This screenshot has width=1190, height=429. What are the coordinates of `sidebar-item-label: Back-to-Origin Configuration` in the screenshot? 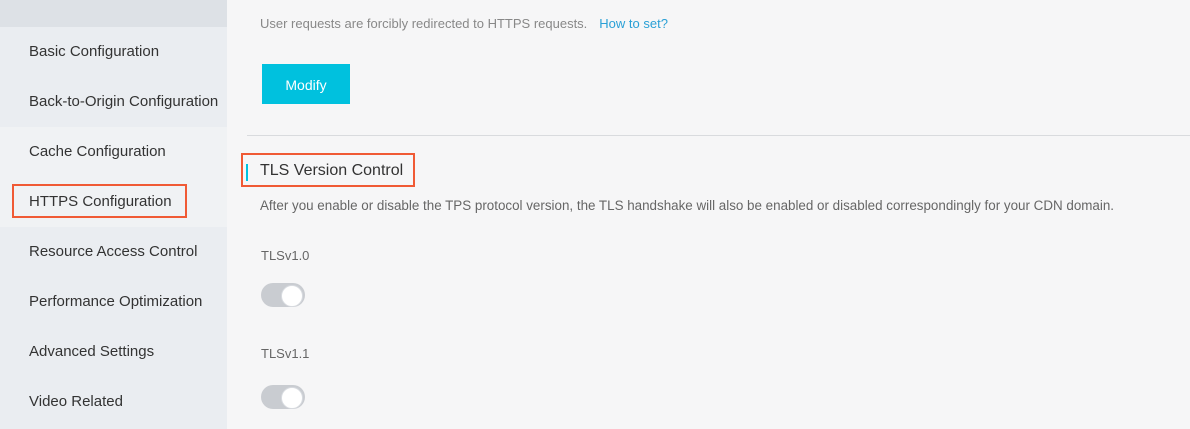 It's located at (124, 101).